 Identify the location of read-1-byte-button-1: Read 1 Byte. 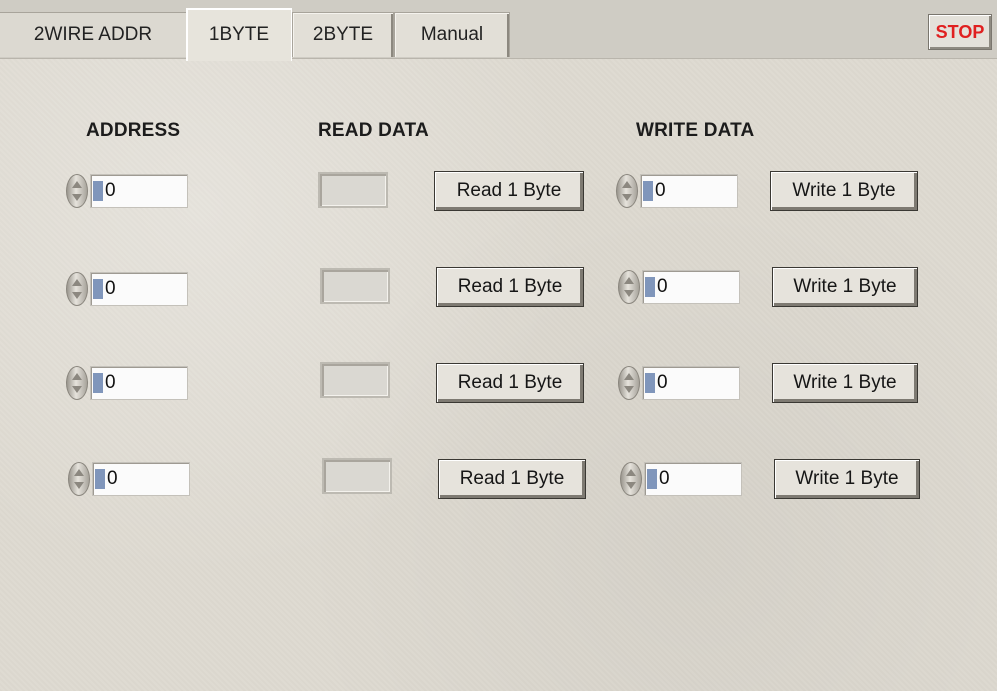
(509, 191).